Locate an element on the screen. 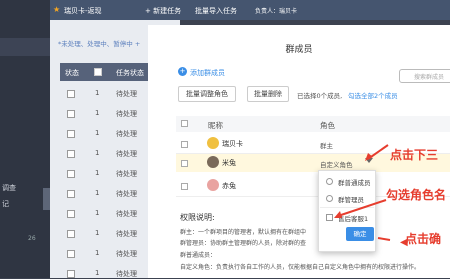  annotation-arrows is located at coordinates (362, 192).